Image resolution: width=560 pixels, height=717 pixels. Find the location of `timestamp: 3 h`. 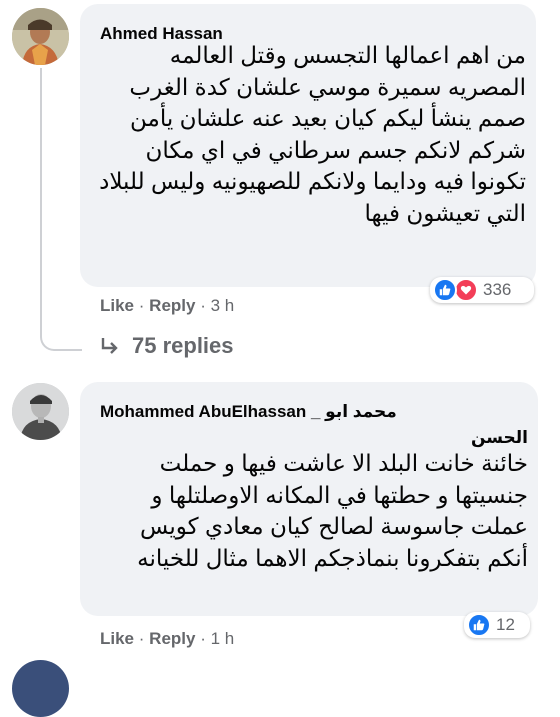

timestamp: 3 h is located at coordinates (223, 305).